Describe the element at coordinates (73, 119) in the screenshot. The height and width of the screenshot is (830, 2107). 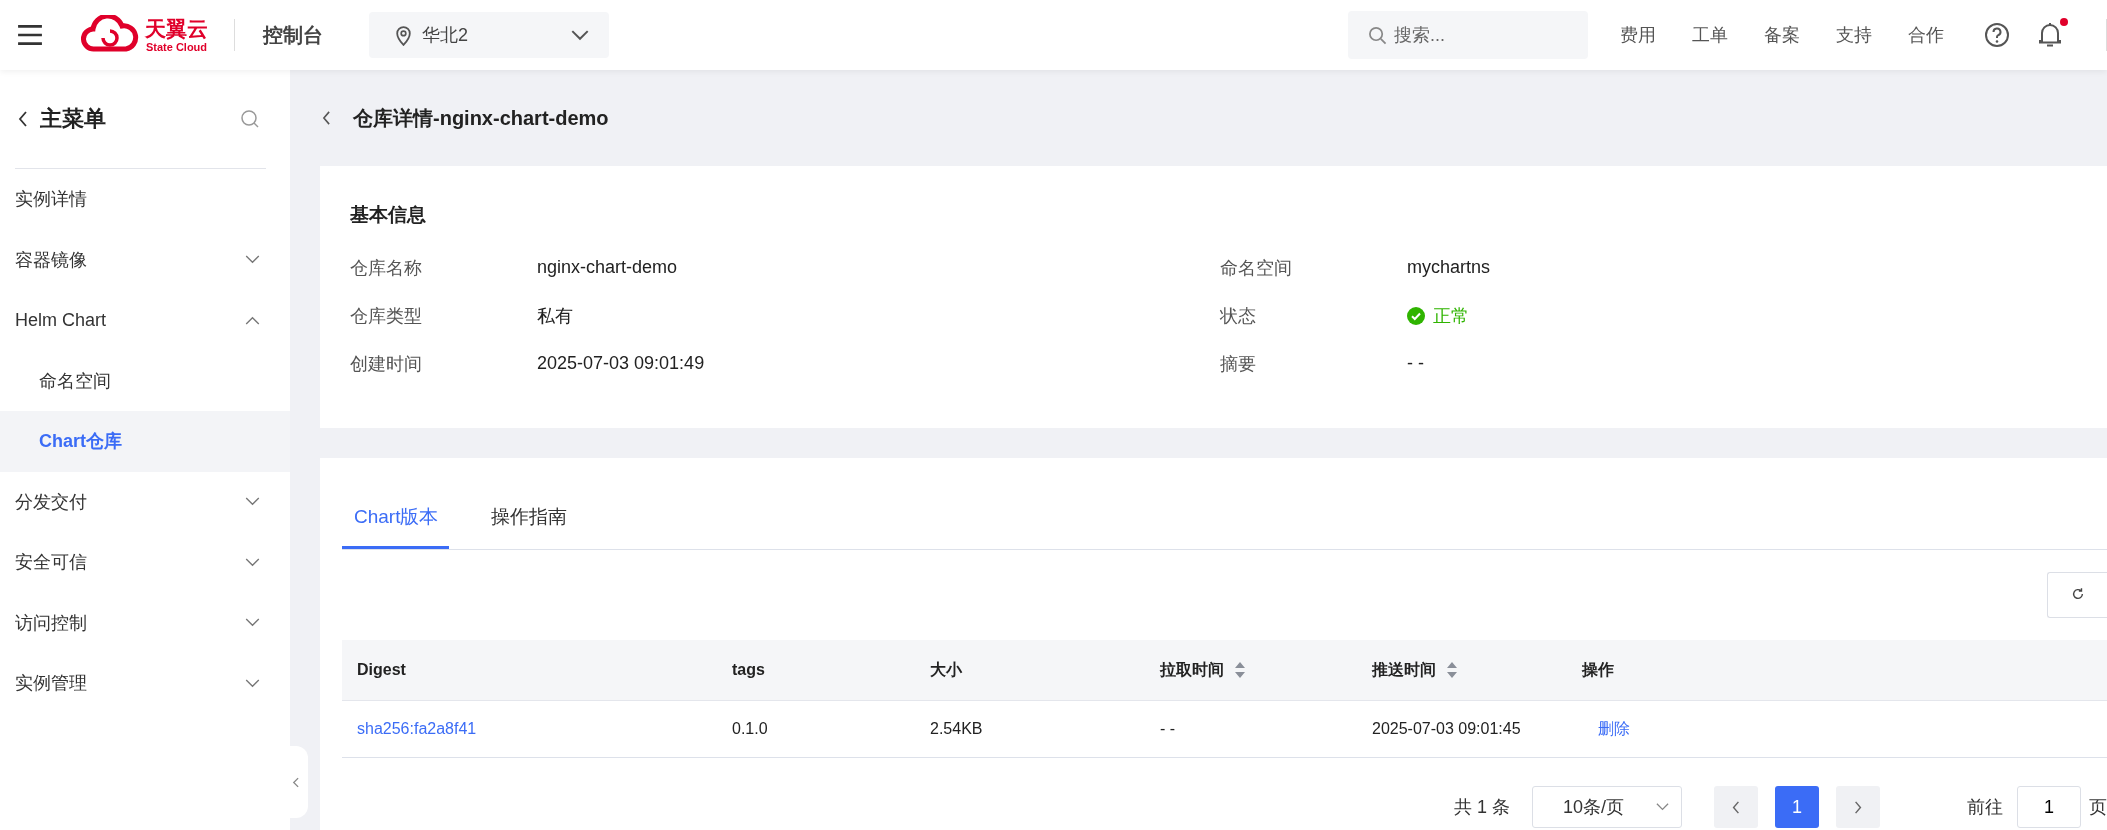
I see `sidebar-title: 主菜单` at that location.